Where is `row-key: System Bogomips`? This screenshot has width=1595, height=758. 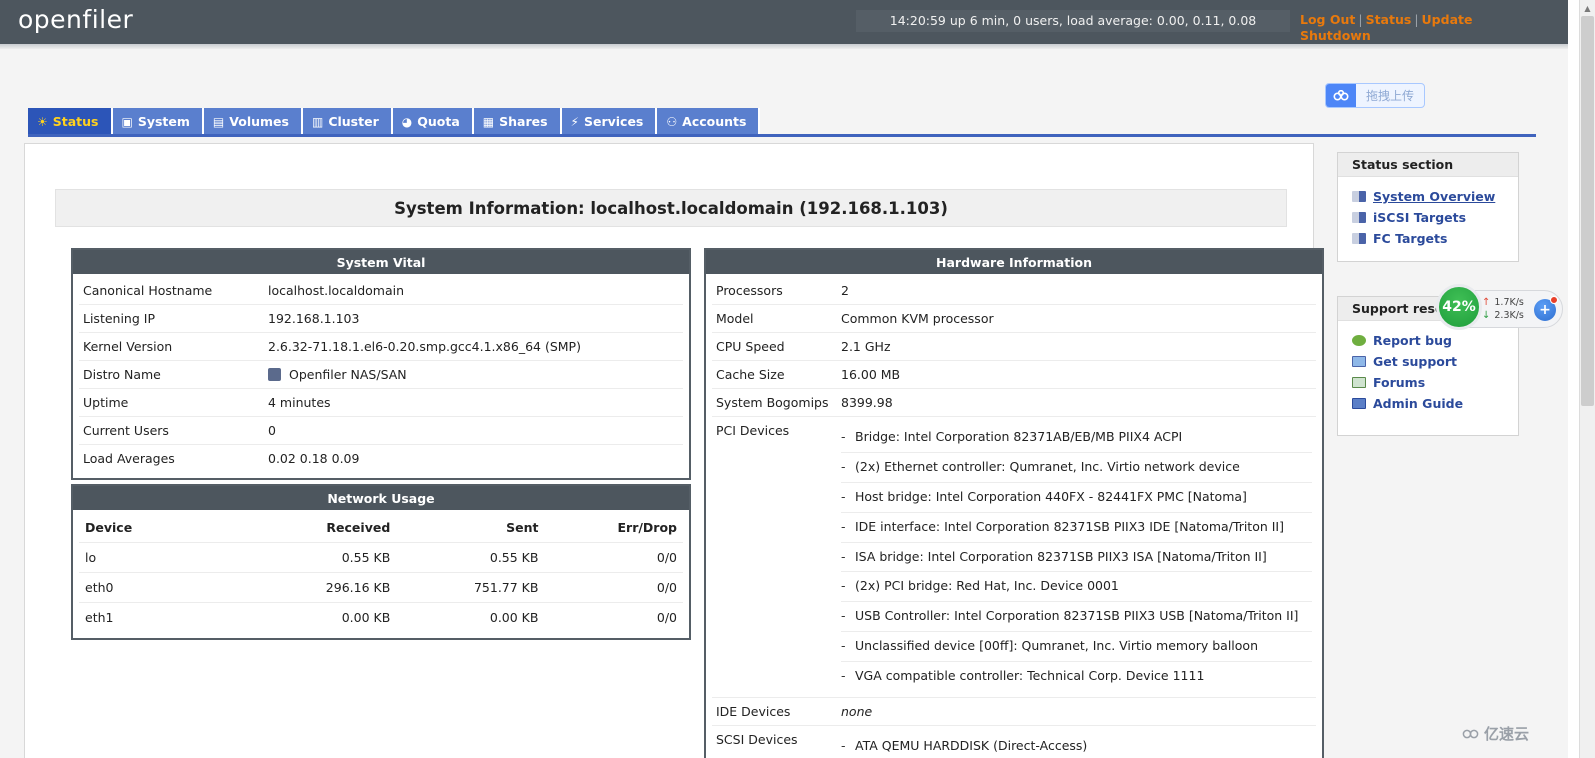
row-key: System Bogomips is located at coordinates (774, 402).